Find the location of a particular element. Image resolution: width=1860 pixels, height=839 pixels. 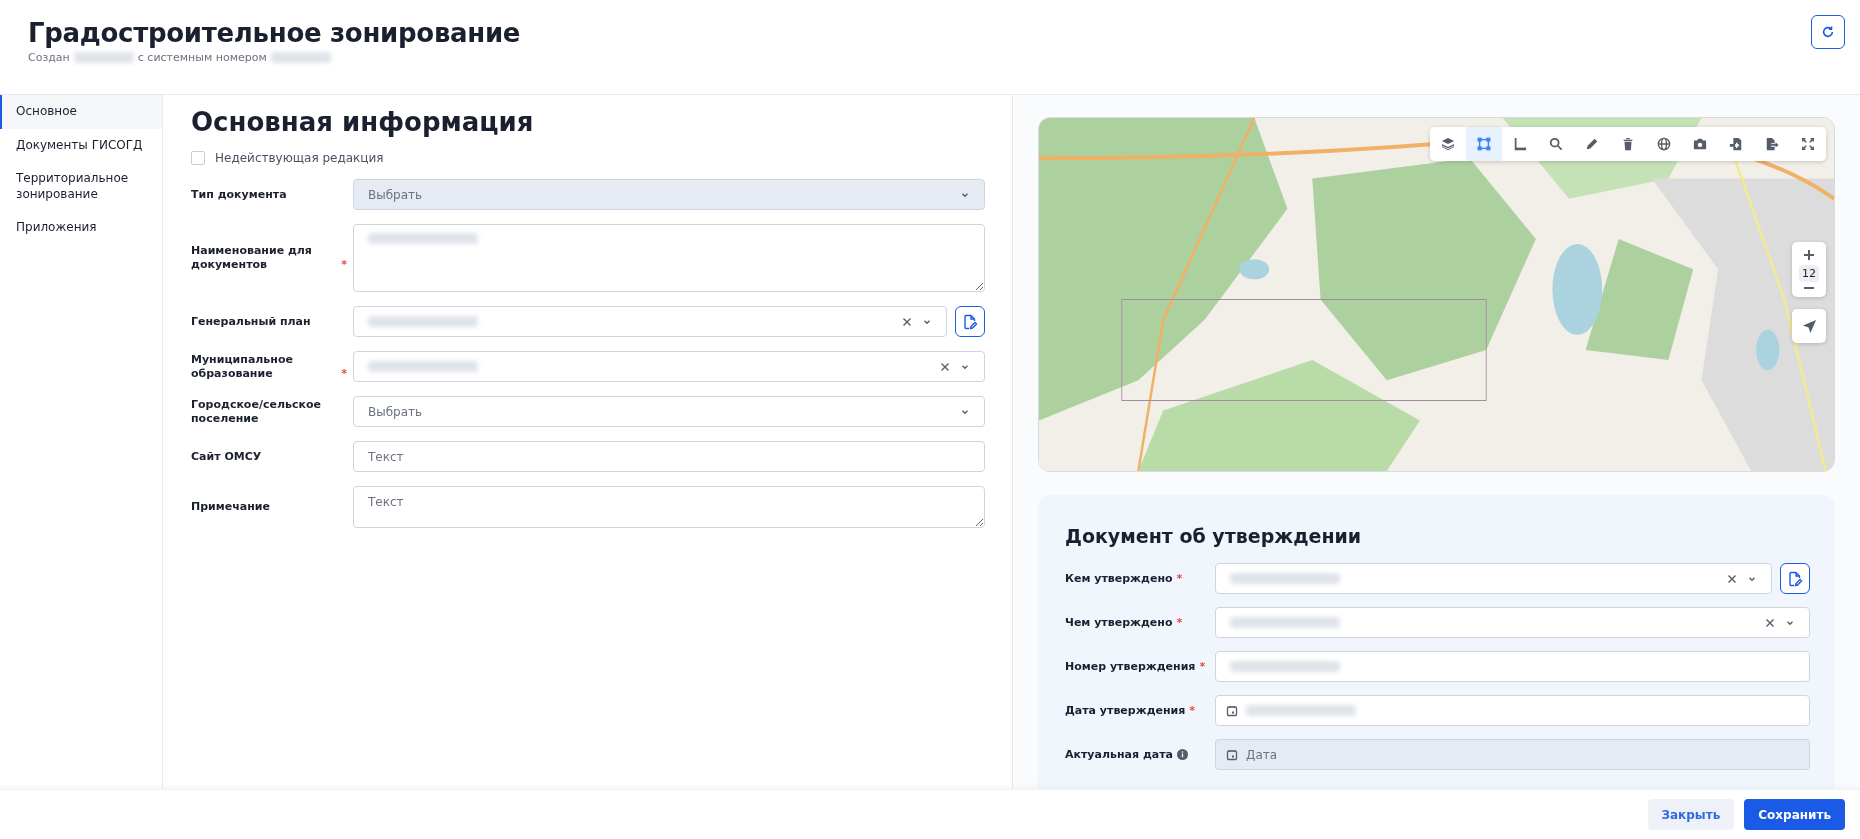

selection-icon is located at coordinates (1484, 144).